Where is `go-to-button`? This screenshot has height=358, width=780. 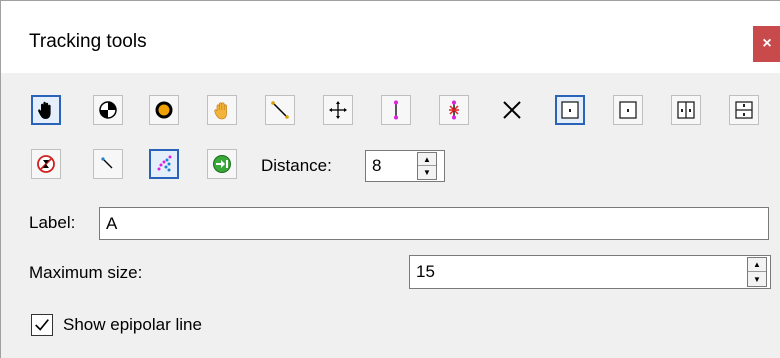 go-to-button is located at coordinates (222, 164).